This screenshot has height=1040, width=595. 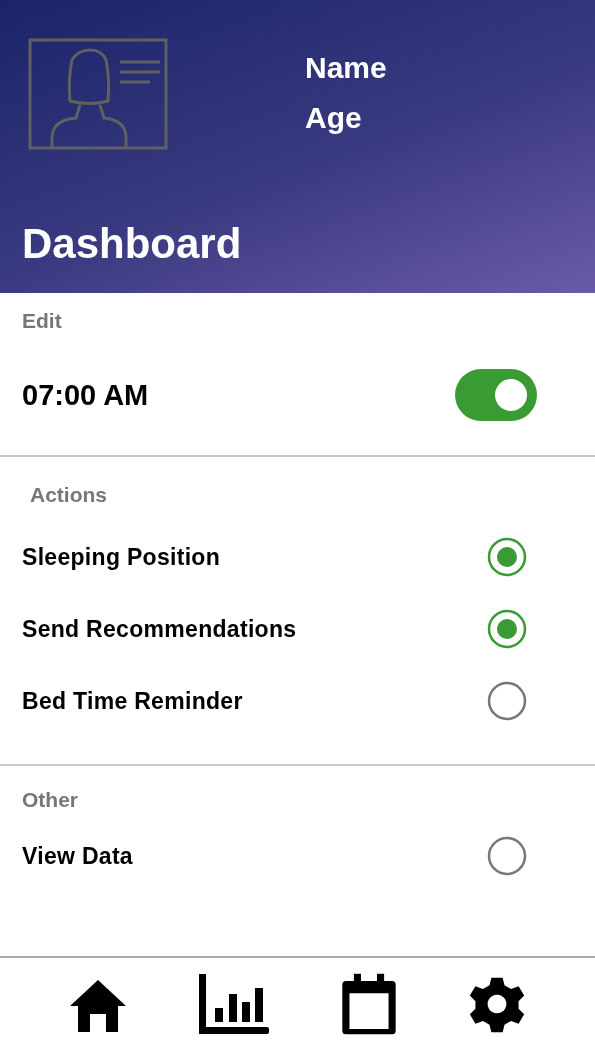 I want to click on option-label: Sleeping Position, so click(x=121, y=557).